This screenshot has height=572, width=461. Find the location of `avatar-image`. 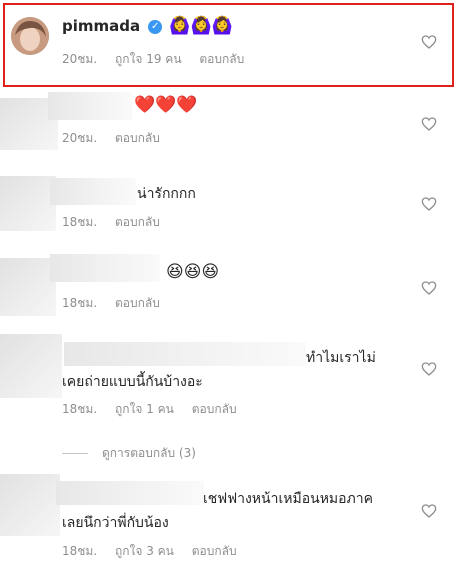

avatar-image is located at coordinates (30, 36).